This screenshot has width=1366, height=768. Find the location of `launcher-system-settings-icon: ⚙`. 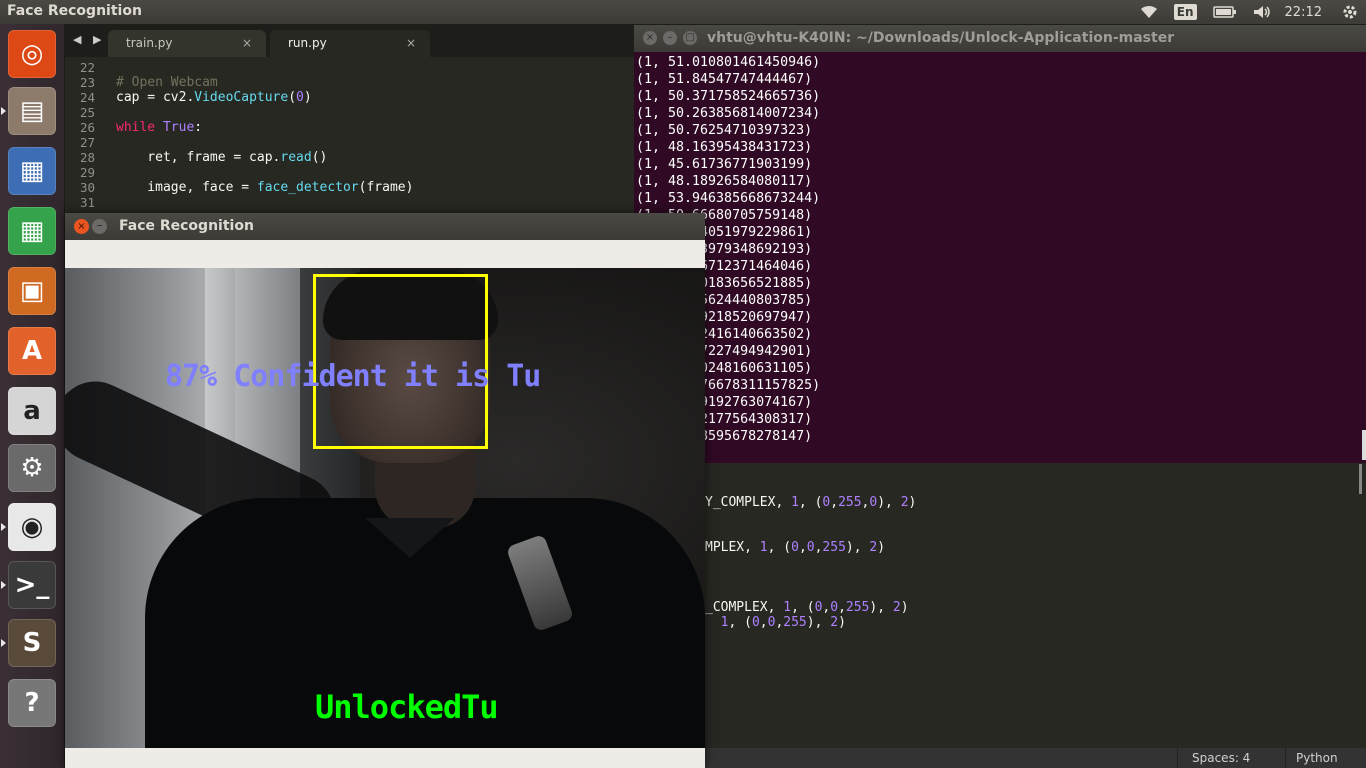

launcher-system-settings-icon: ⚙ is located at coordinates (32, 468).